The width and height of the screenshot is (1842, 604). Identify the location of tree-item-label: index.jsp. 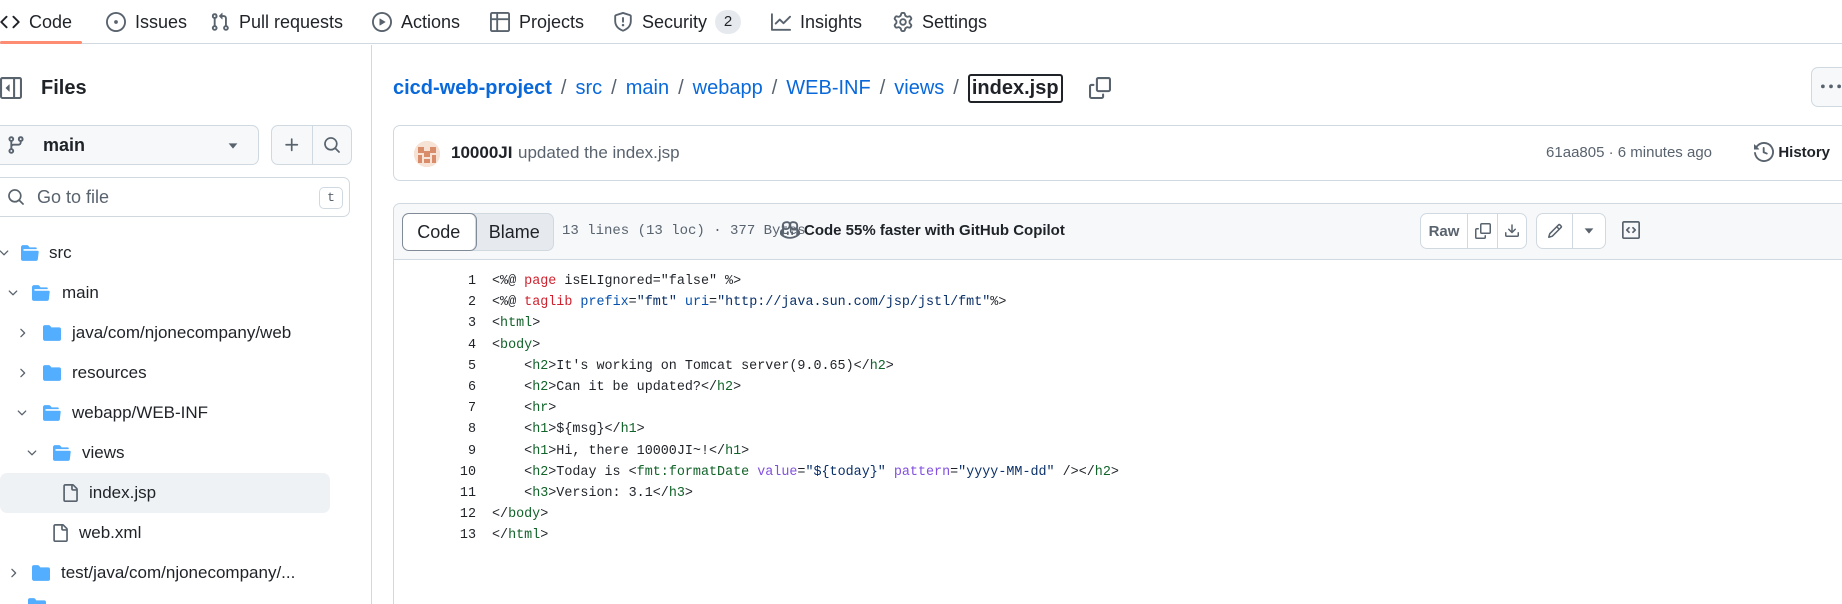
(123, 492).